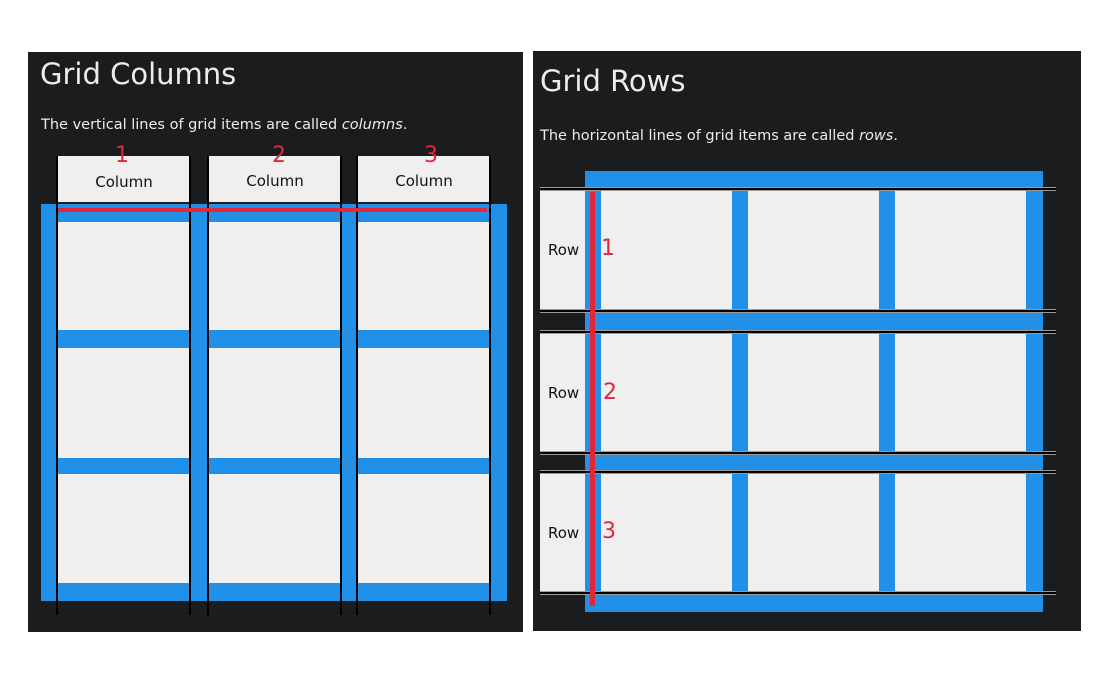 Image resolution: width=1109 pixels, height=682 pixels. Describe the element at coordinates (272, 210) in the screenshot. I see `columns-highlight-line` at that location.